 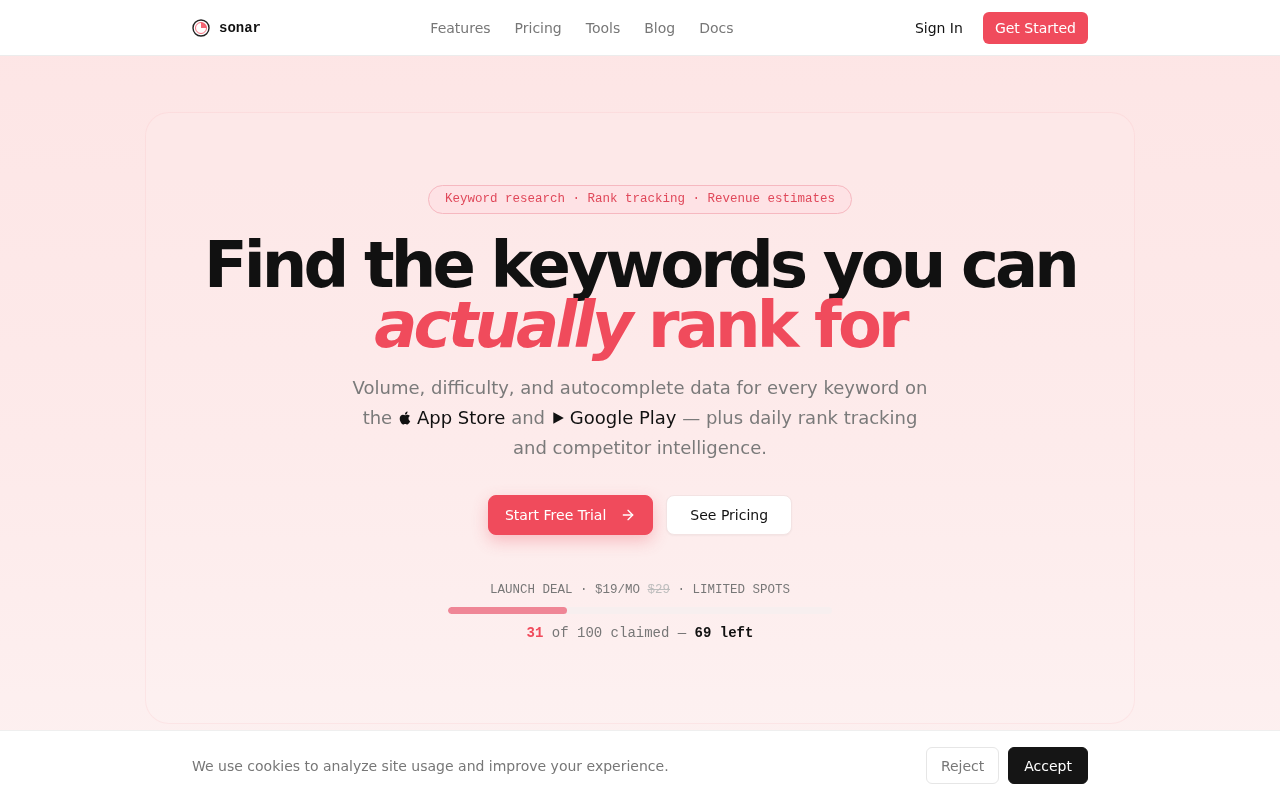 I want to click on apple-icon, so click(x=404, y=418).